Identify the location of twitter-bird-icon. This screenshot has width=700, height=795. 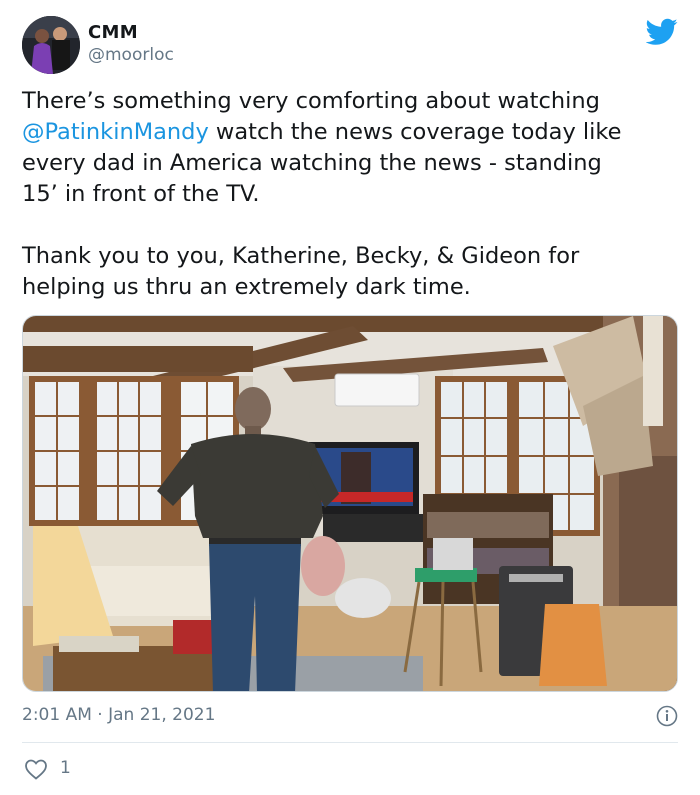
(662, 32).